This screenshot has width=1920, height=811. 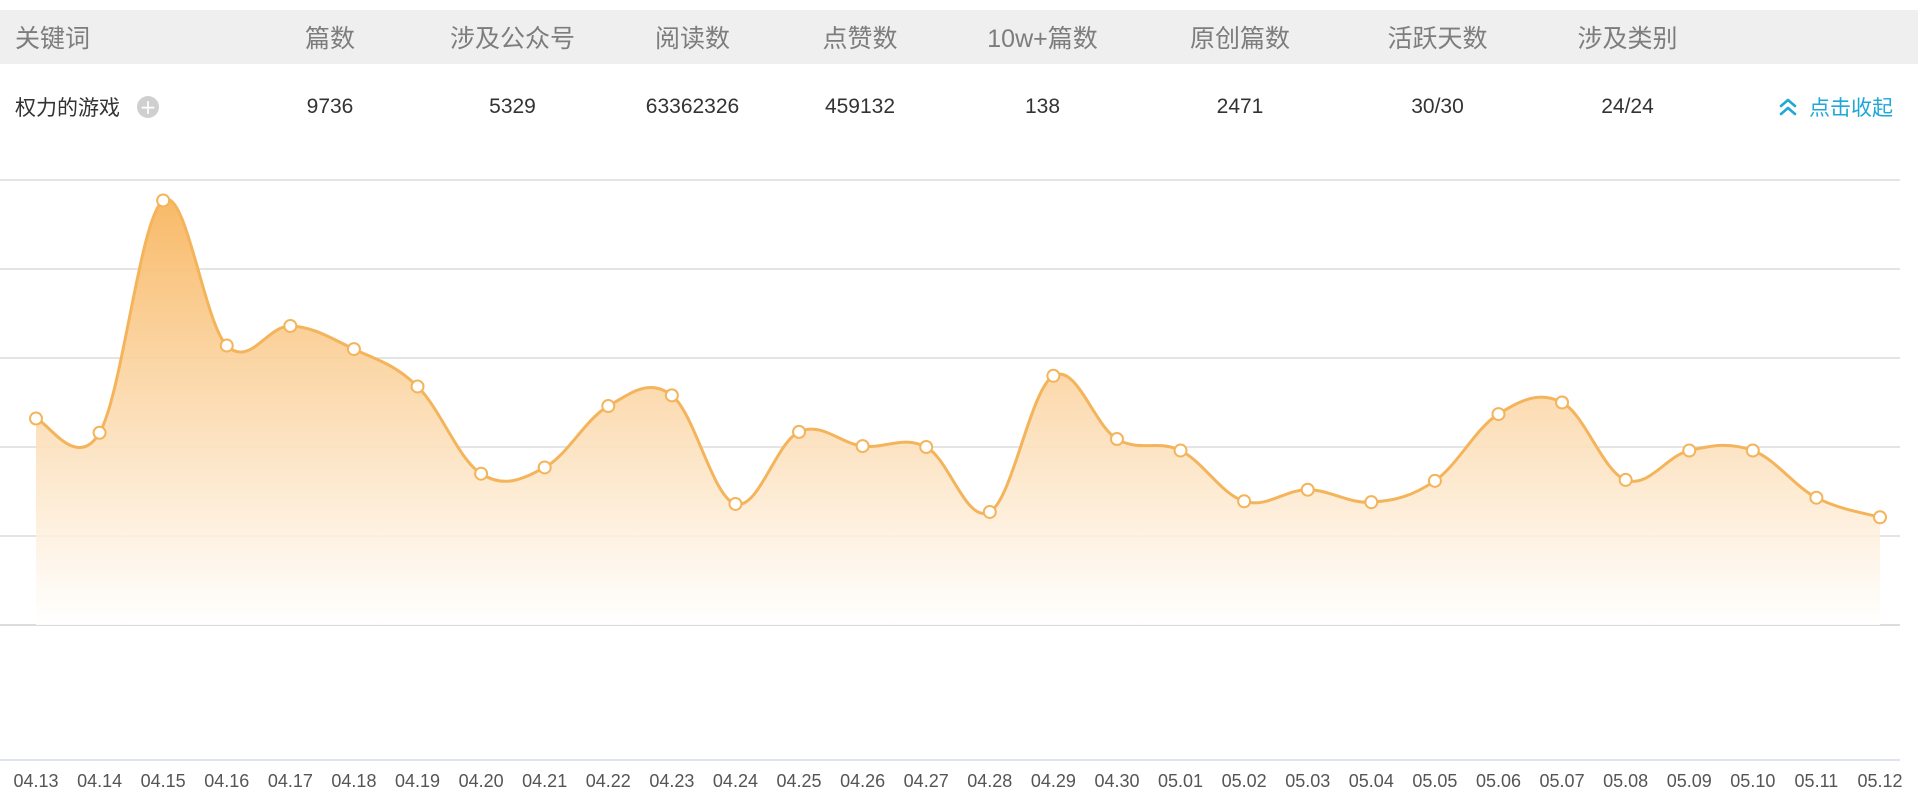 I want to click on x-tick-label: 04.18, so click(x=353, y=781).